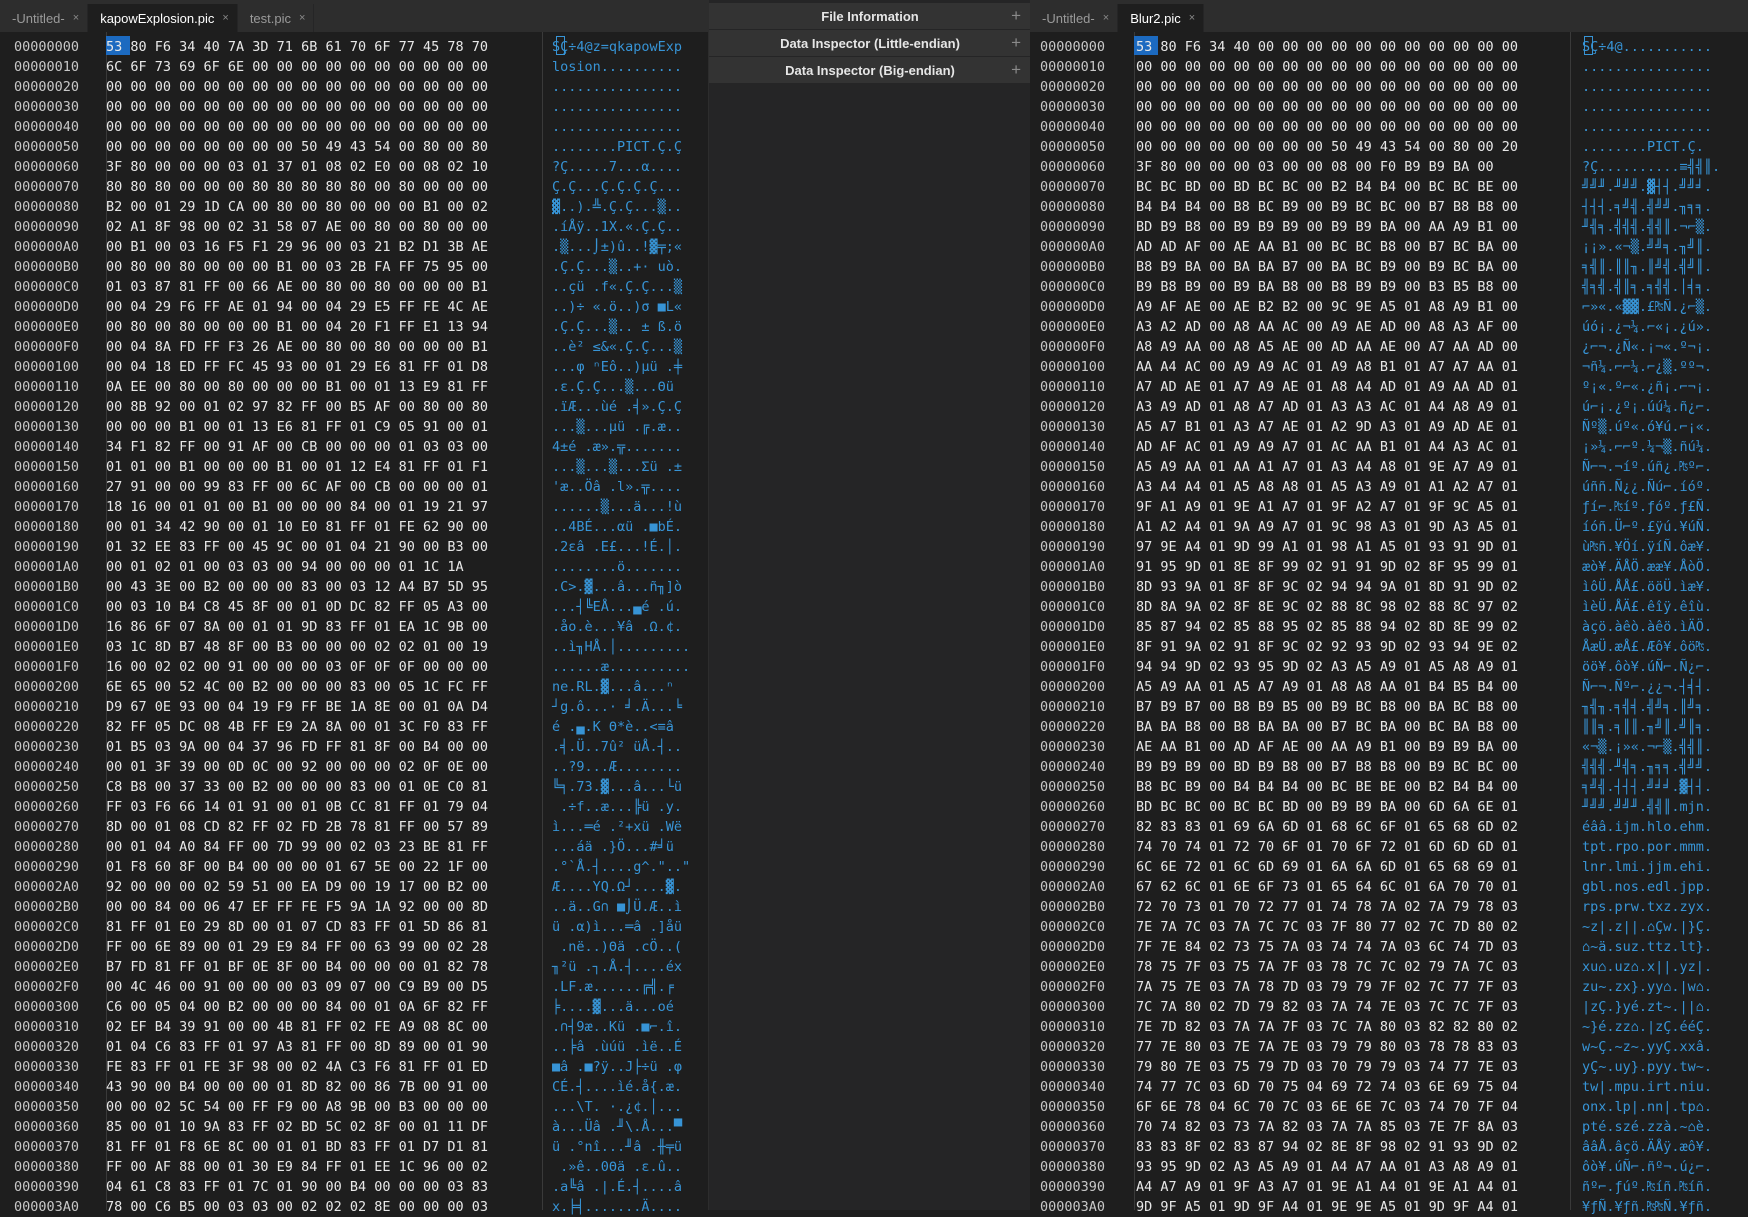 This screenshot has height=1217, width=1748. What do you see at coordinates (1647, 967) in the screenshot?
I see `row-ascii-text: xu⌂.uz⌂.x||.yz|.` at bounding box center [1647, 967].